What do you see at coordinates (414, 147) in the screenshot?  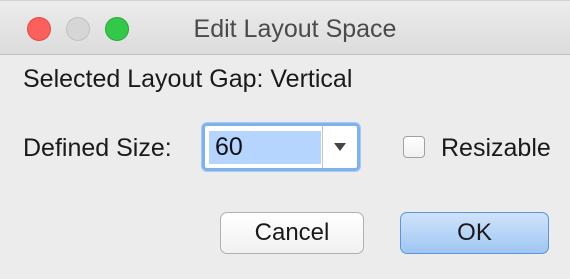 I see `resizable-checkbox` at bounding box center [414, 147].